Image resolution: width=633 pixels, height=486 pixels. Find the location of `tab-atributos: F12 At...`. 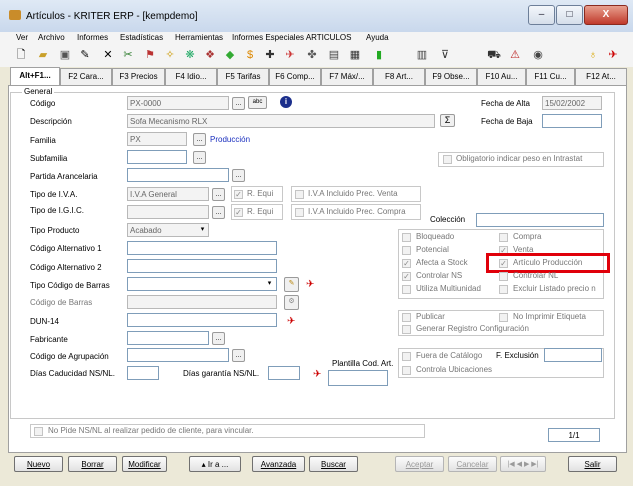

tab-atributos: F12 At... is located at coordinates (601, 76).